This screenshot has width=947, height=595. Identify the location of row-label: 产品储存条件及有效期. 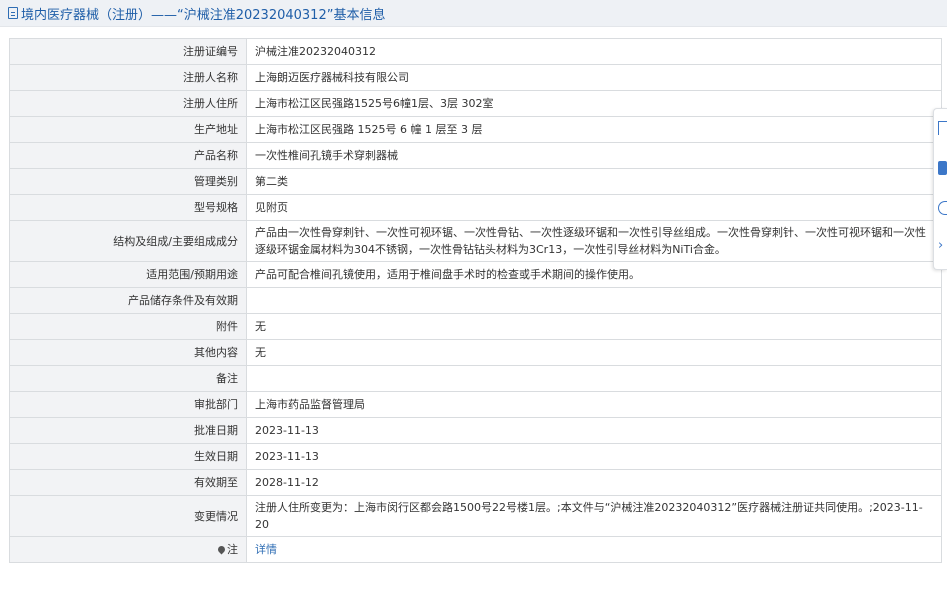
(128, 300).